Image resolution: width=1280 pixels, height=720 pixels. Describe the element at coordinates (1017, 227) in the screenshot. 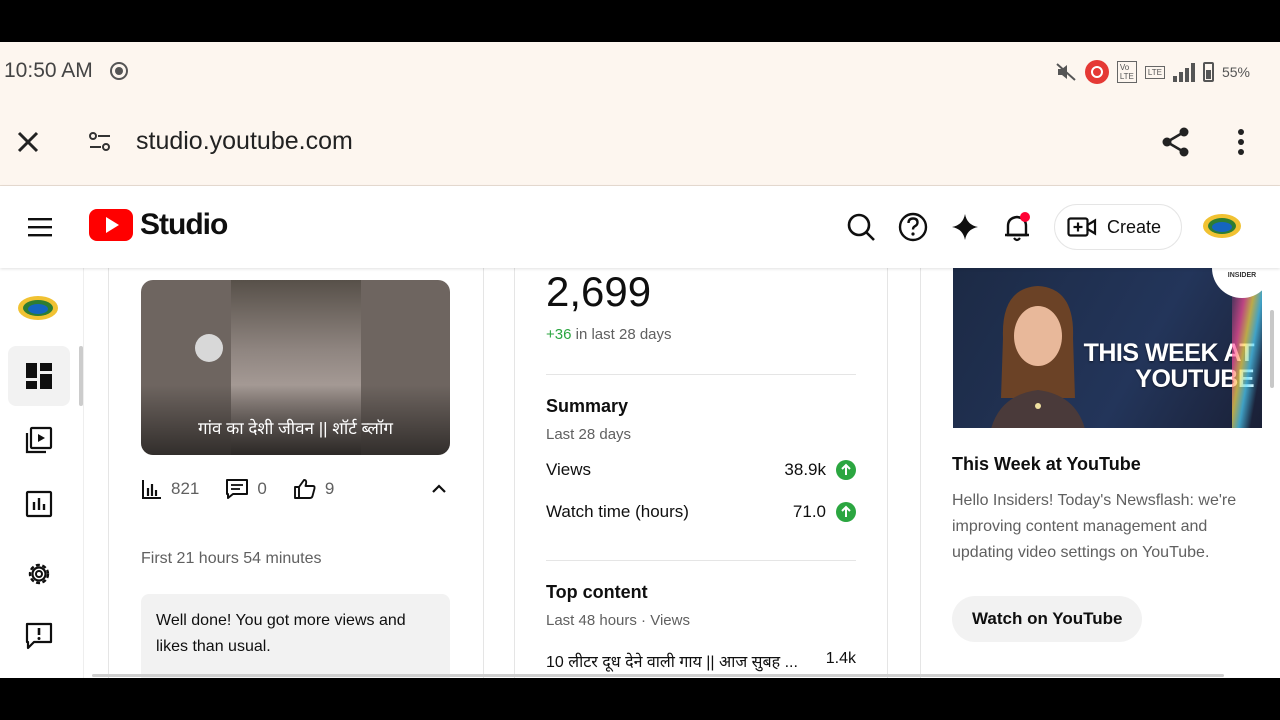

I see `notifications-icon` at that location.